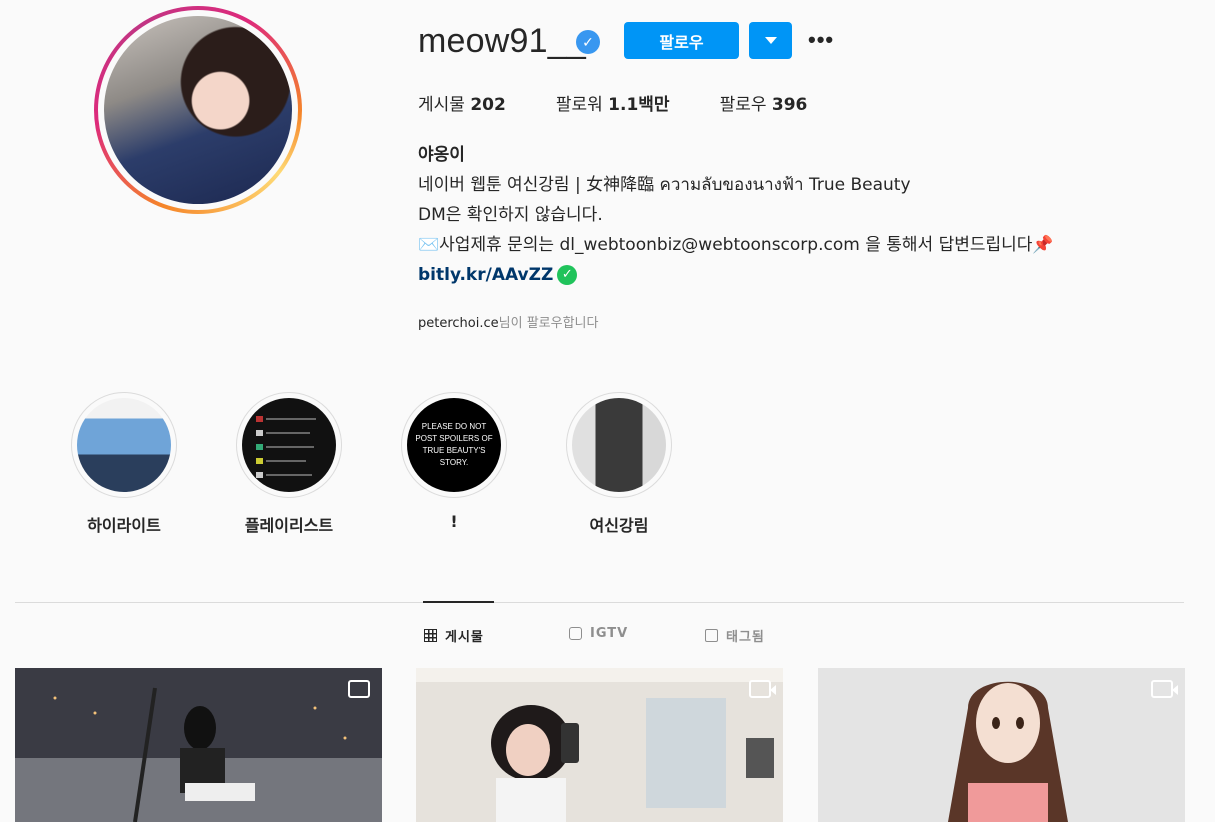 The width and height of the screenshot is (1215, 822). What do you see at coordinates (502, 41) in the screenshot?
I see `username: meow91__` at bounding box center [502, 41].